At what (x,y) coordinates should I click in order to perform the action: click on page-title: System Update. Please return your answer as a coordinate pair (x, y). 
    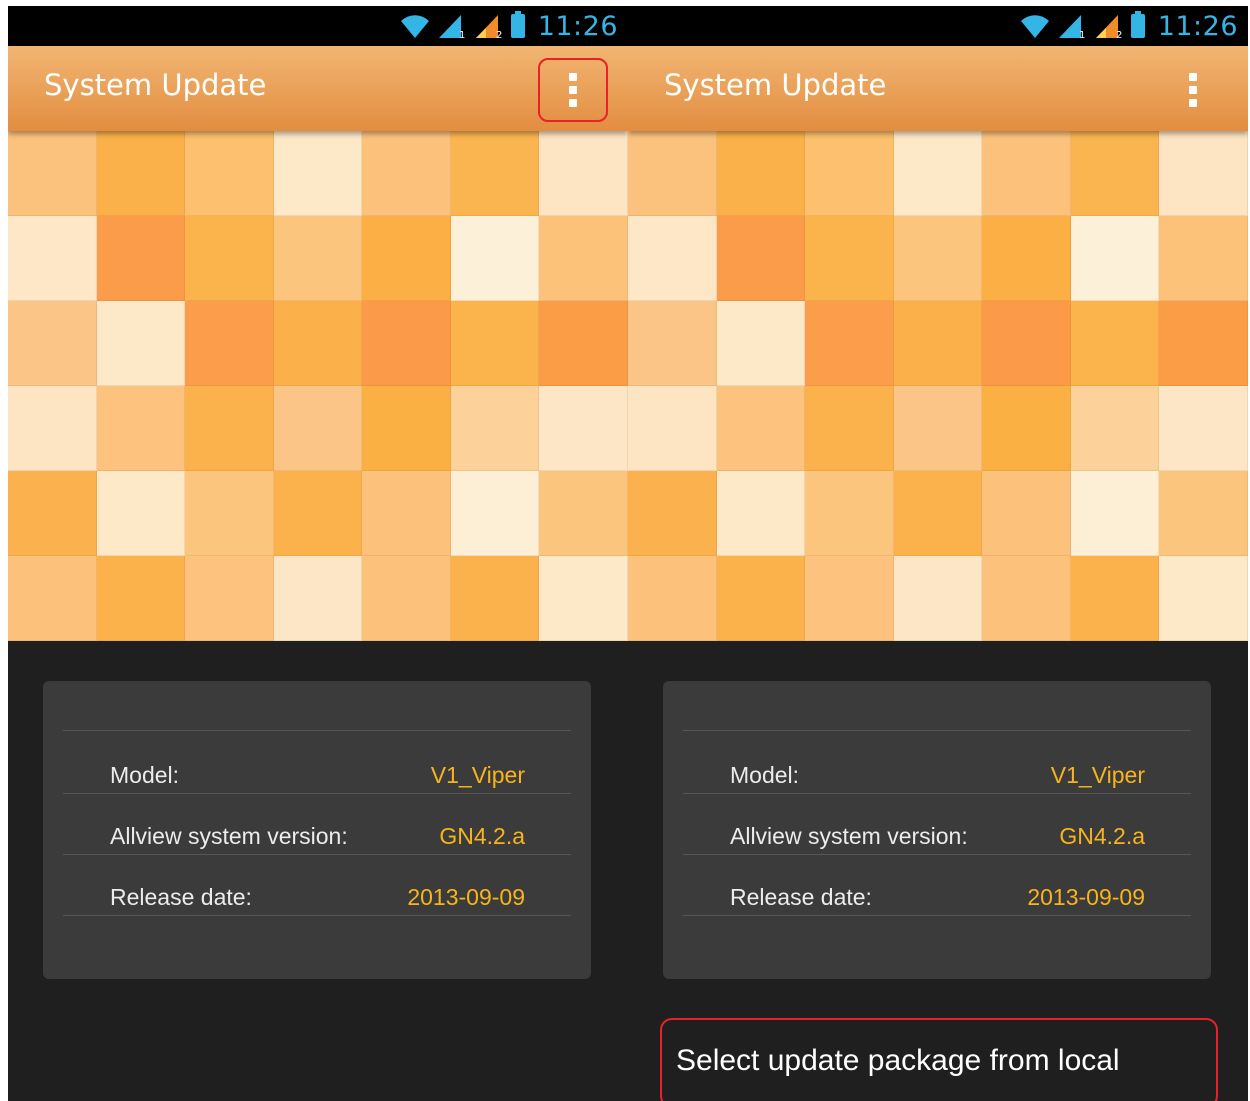
    Looking at the image, I should click on (155, 85).